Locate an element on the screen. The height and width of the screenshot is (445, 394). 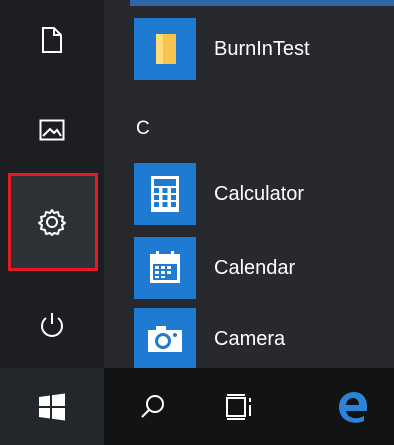
app-calendar: Calendar is located at coordinates (214, 268).